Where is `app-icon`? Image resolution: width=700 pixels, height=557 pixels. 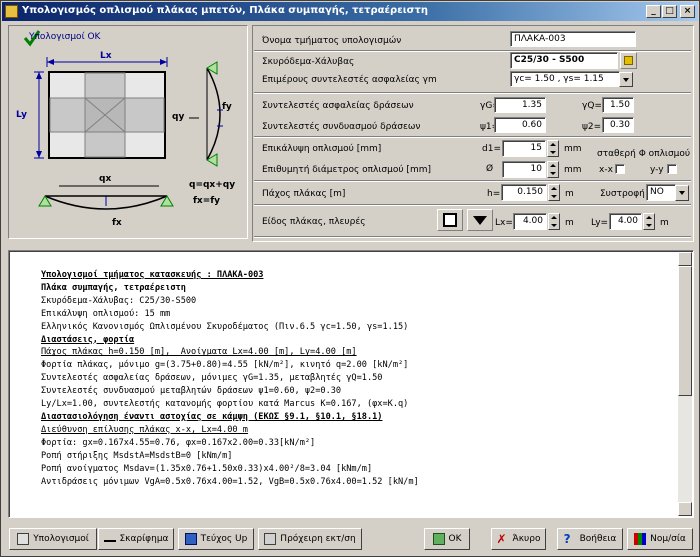 app-icon is located at coordinates (11, 11).